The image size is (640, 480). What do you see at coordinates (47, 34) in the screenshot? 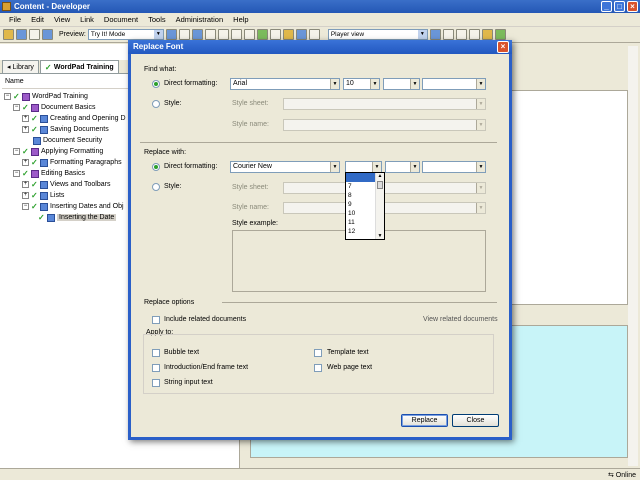
I see `properties-icon` at bounding box center [47, 34].